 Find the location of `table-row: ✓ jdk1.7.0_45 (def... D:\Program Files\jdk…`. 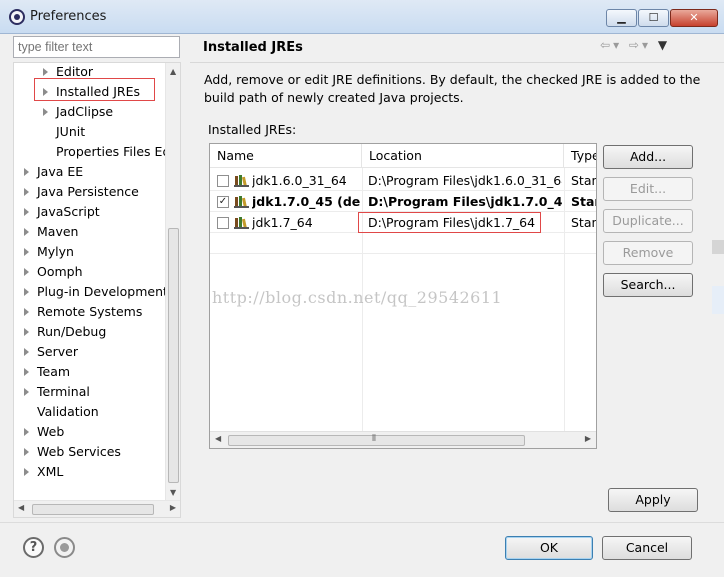

table-row: ✓ jdk1.7.0_45 (def... D:\Program Files\jdk… is located at coordinates (403, 201).